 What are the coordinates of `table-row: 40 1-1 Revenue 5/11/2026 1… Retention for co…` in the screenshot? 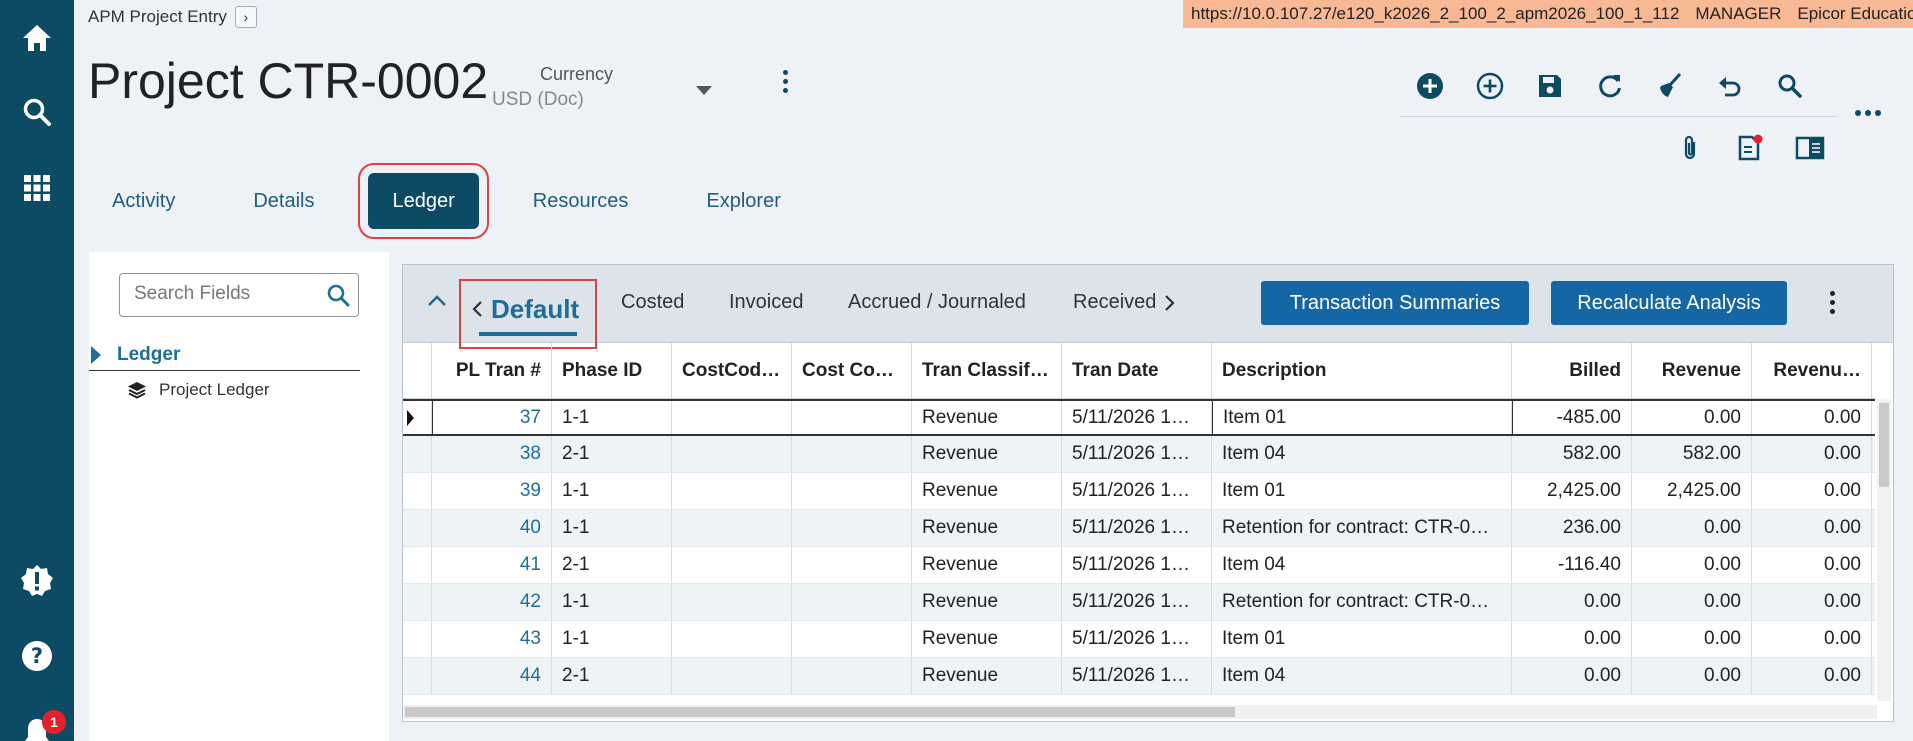 It's located at (1139, 528).